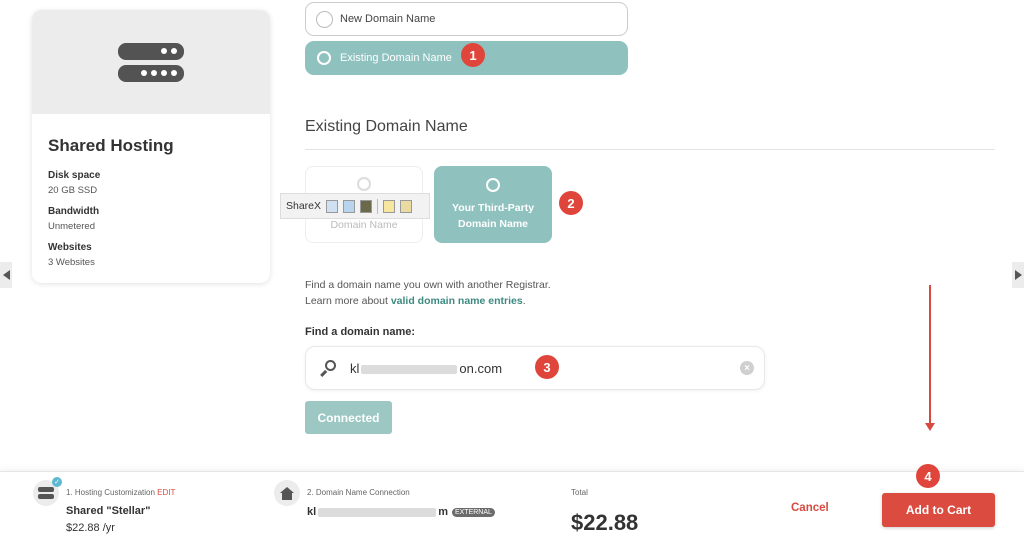 Image resolution: width=1024 pixels, height=543 pixels. What do you see at coordinates (747, 368) in the screenshot?
I see `clear-icon: ×` at bounding box center [747, 368].